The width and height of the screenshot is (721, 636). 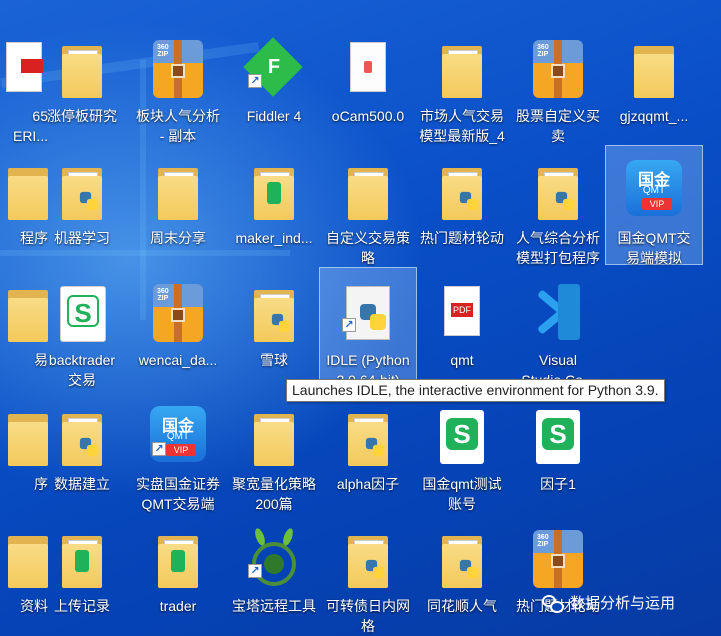 What do you see at coordinates (623, 603) in the screenshot?
I see `watermark-text: 数据分析与运用` at bounding box center [623, 603].